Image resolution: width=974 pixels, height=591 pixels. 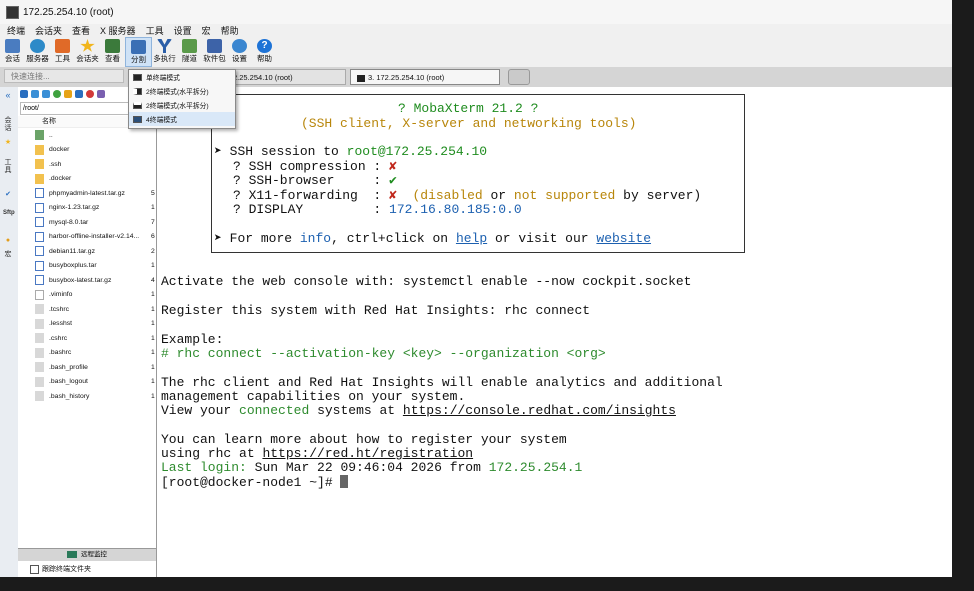 I want to click on up-folder-icon, so click(x=24, y=94).